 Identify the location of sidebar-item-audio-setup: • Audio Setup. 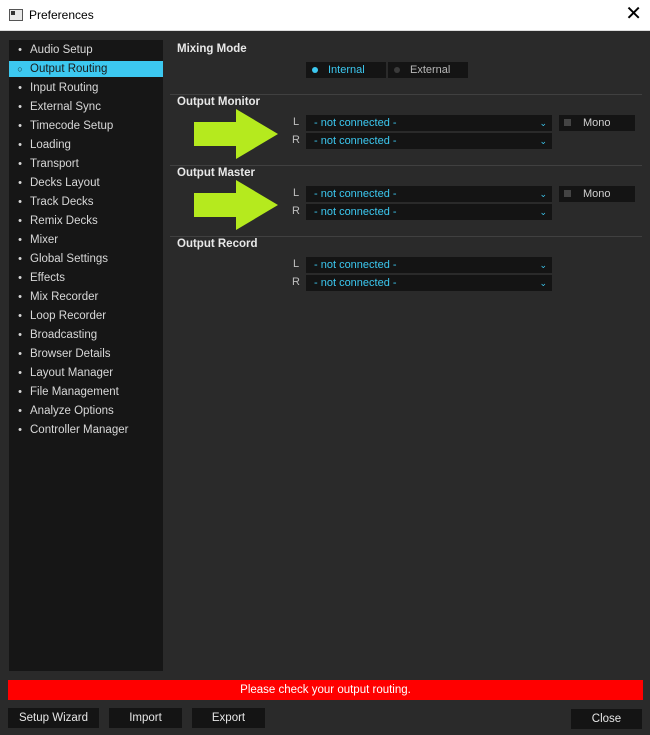
(86, 50).